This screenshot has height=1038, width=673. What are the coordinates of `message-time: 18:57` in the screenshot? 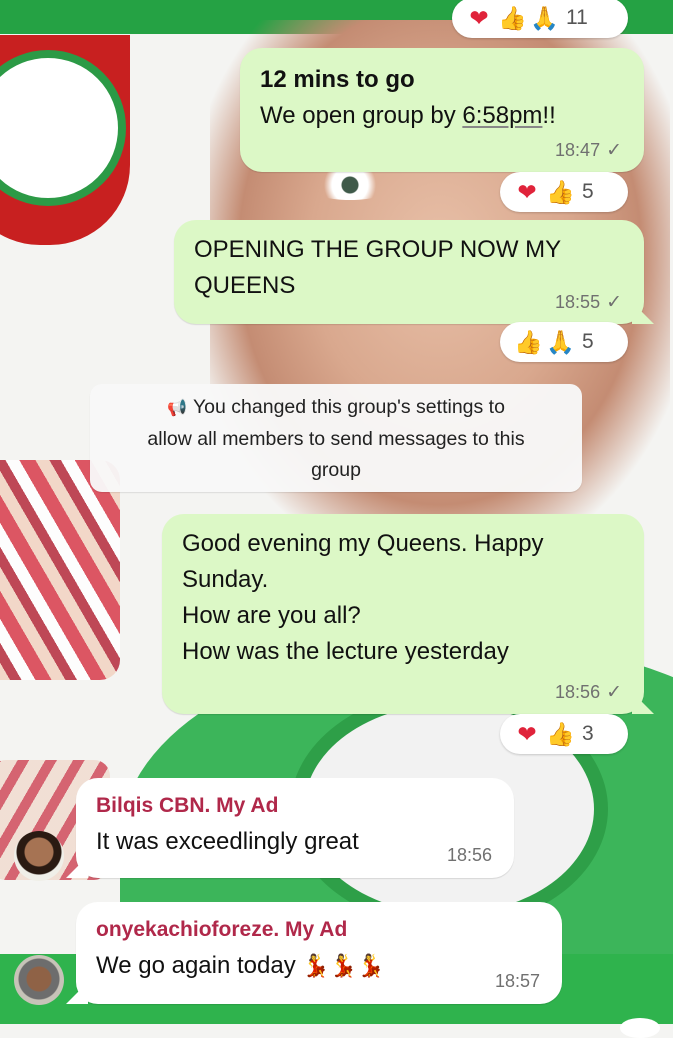 It's located at (517, 981).